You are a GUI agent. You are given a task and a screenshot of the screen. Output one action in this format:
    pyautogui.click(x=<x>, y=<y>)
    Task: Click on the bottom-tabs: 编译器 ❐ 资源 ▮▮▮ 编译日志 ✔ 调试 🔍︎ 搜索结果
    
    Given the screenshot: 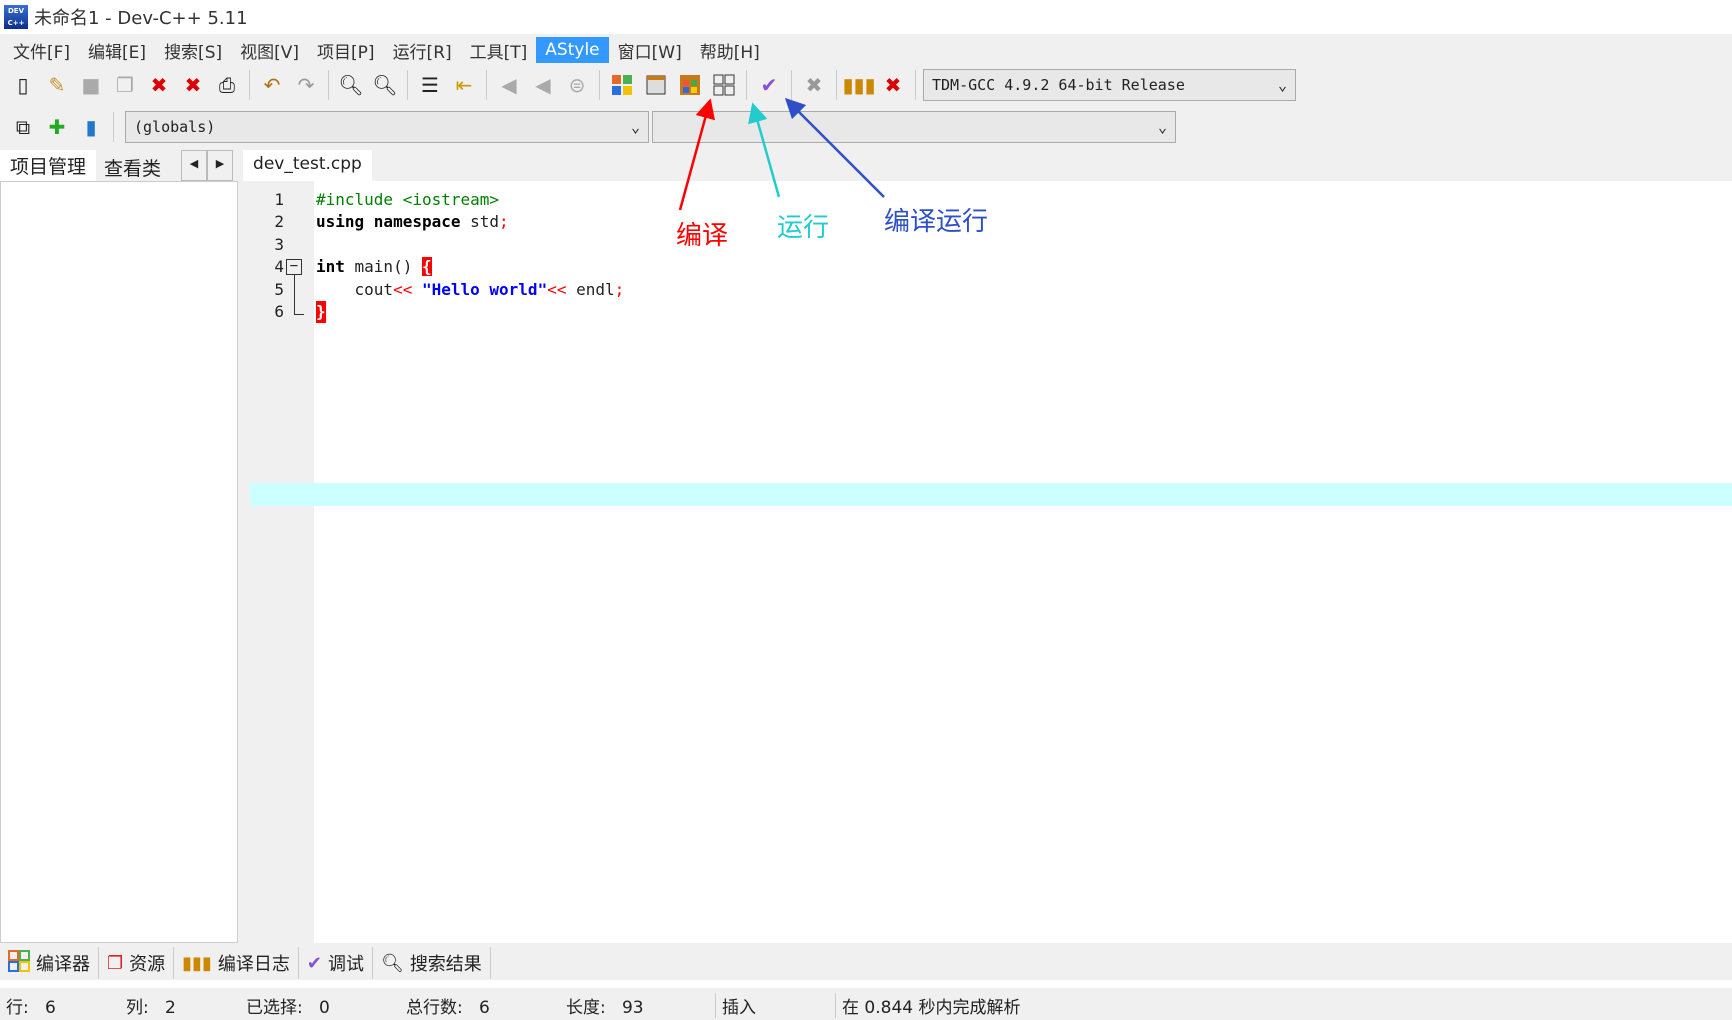 What is the action you would take?
    pyautogui.click(x=245, y=963)
    